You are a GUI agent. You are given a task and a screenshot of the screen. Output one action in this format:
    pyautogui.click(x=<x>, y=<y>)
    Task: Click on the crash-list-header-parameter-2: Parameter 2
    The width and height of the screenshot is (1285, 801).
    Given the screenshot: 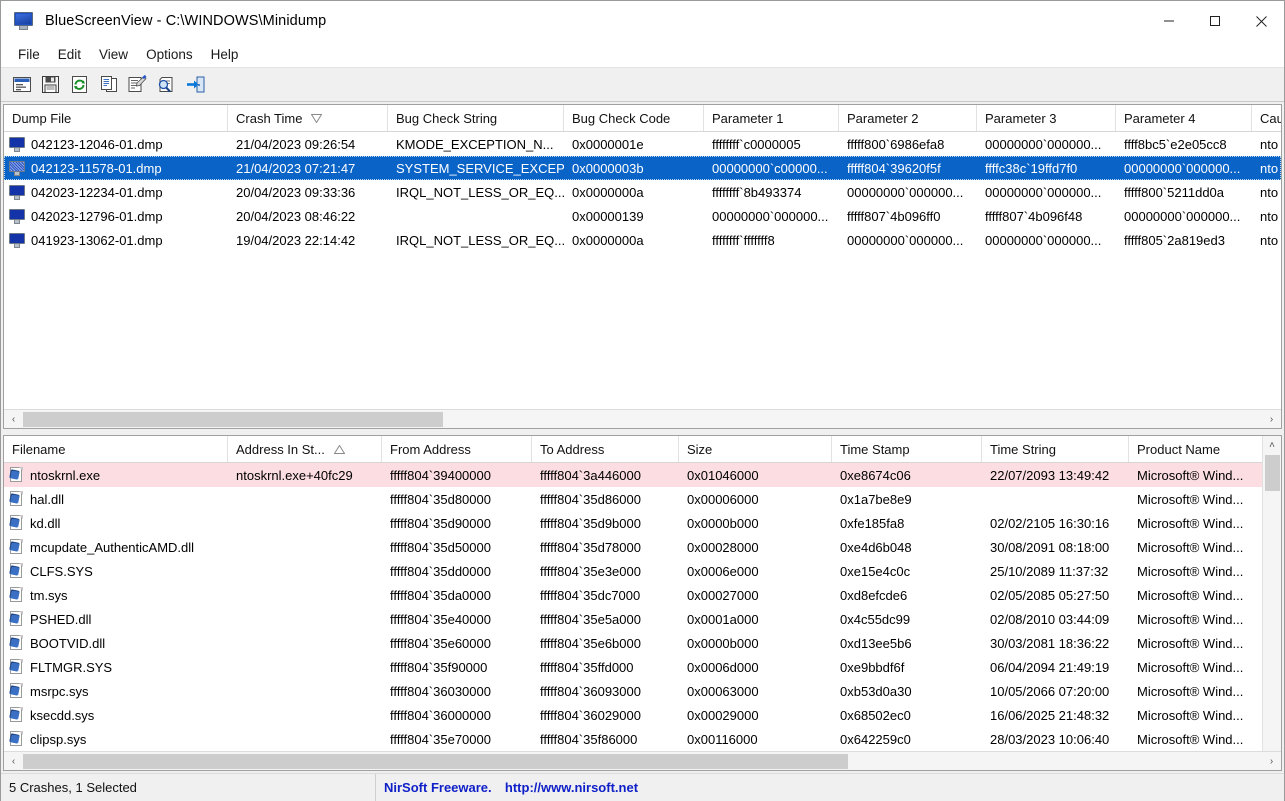 What is the action you would take?
    pyautogui.click(x=908, y=118)
    